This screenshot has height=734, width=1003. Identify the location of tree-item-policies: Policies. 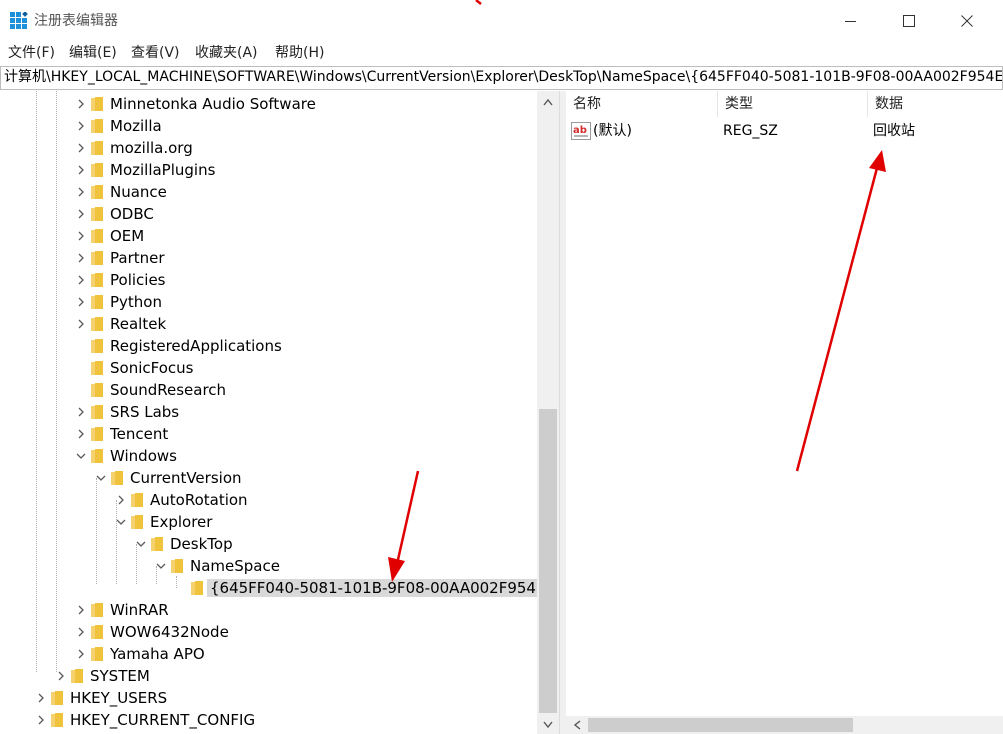
(270, 280).